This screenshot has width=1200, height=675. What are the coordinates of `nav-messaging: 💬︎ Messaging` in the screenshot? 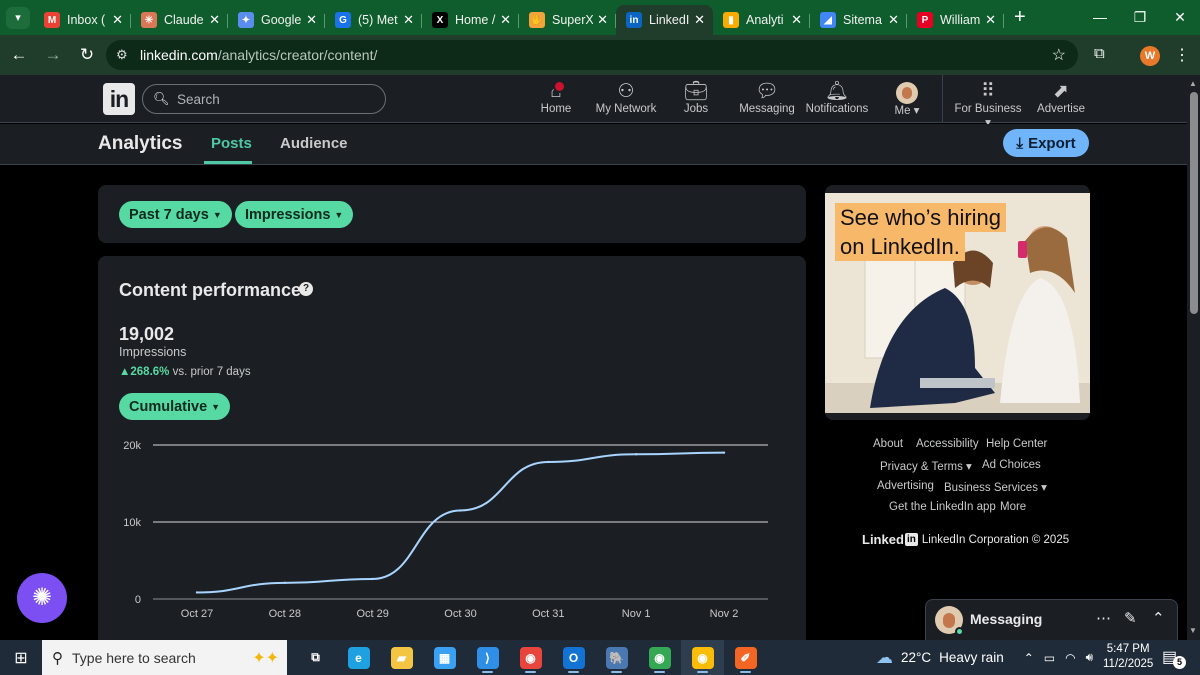 It's located at (767, 97).